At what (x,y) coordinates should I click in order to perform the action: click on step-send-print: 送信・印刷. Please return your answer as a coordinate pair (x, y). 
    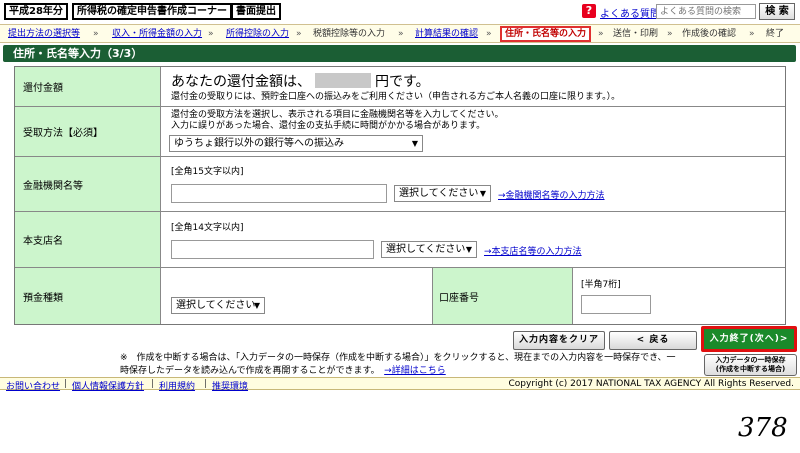
    Looking at the image, I should click on (636, 34).